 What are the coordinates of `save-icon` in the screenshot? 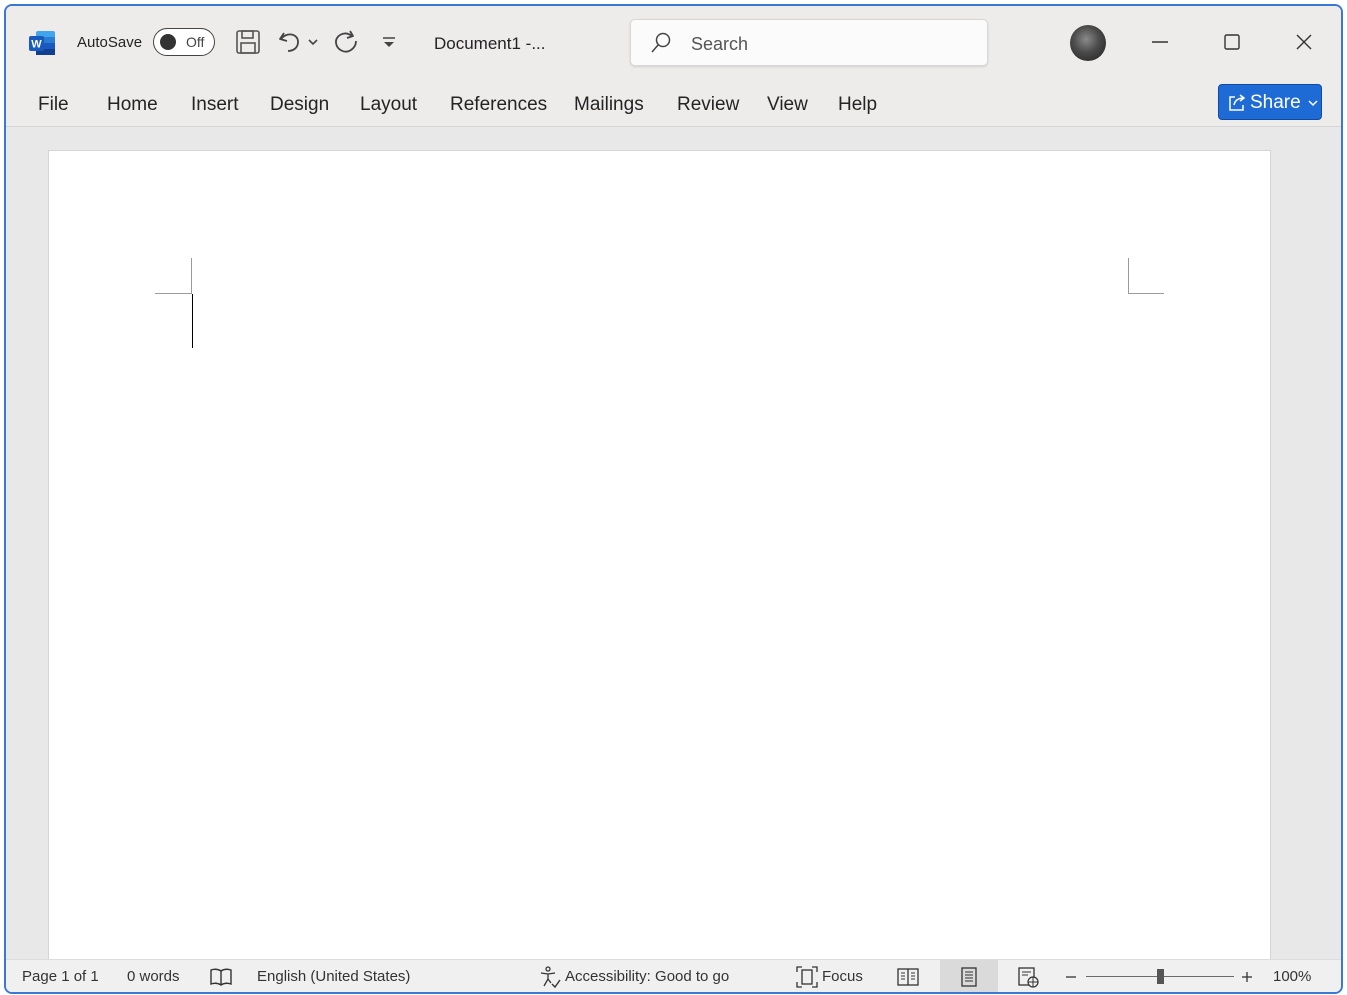 It's located at (248, 42).